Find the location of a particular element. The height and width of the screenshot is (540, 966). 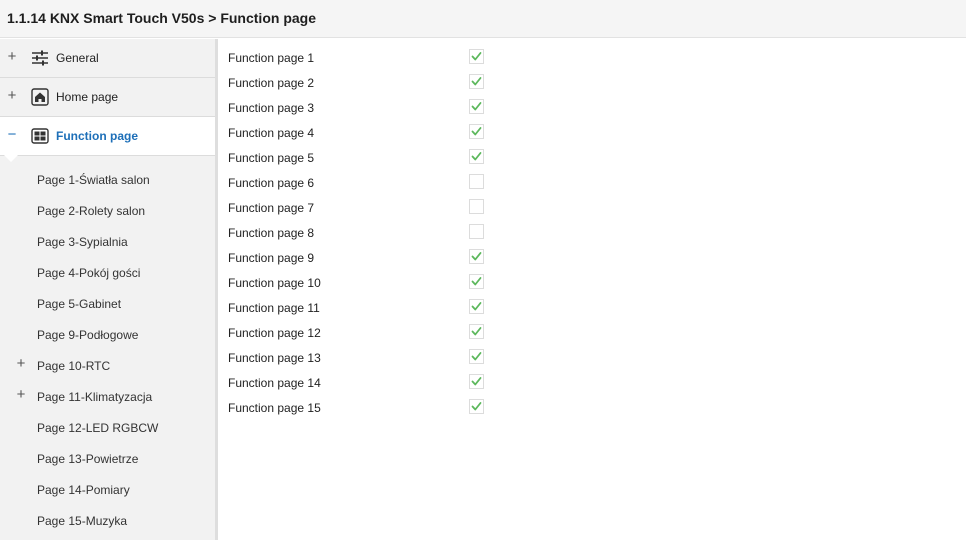

function-page-label: Function page 2 is located at coordinates (271, 83).